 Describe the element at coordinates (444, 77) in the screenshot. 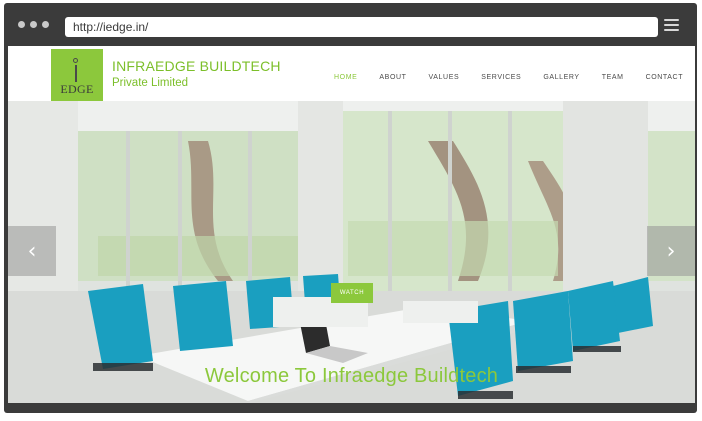

I see `nav-item-values: VALUES` at that location.